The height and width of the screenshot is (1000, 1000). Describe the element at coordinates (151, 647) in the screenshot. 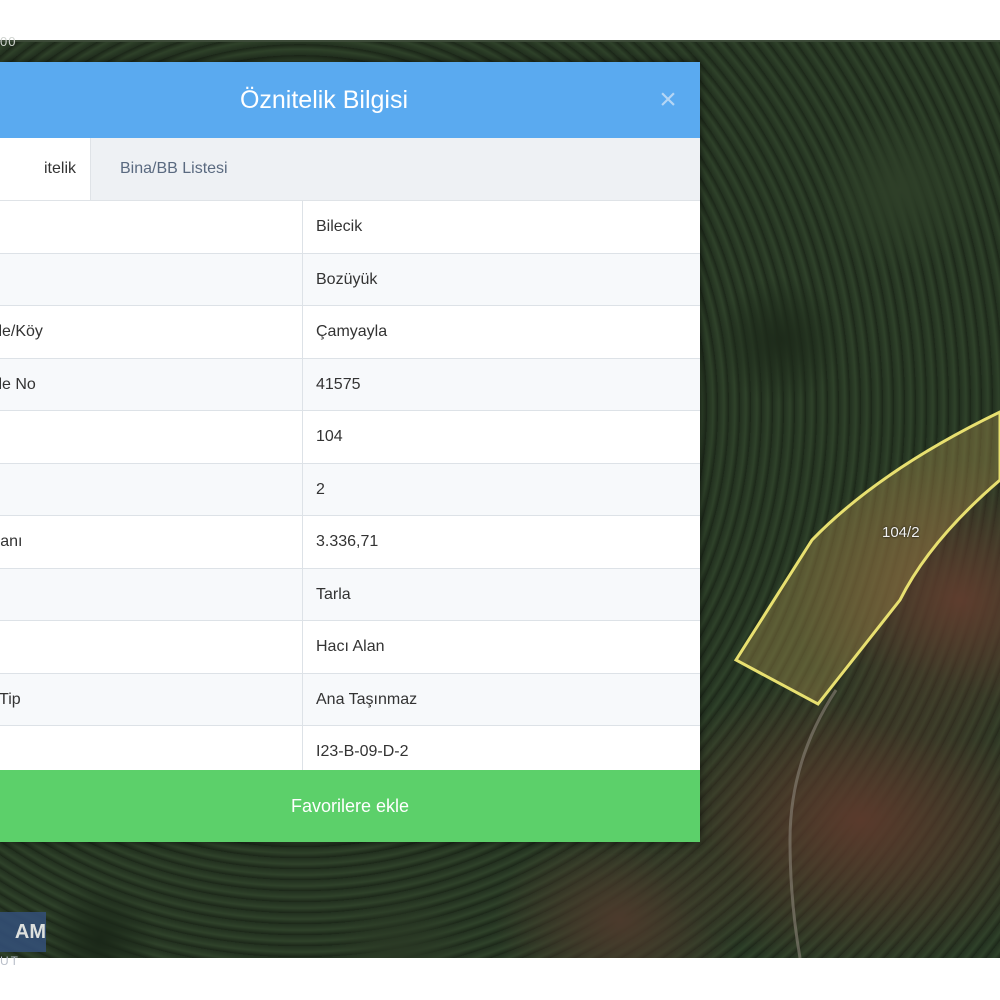

I see `attribute-key: si` at that location.